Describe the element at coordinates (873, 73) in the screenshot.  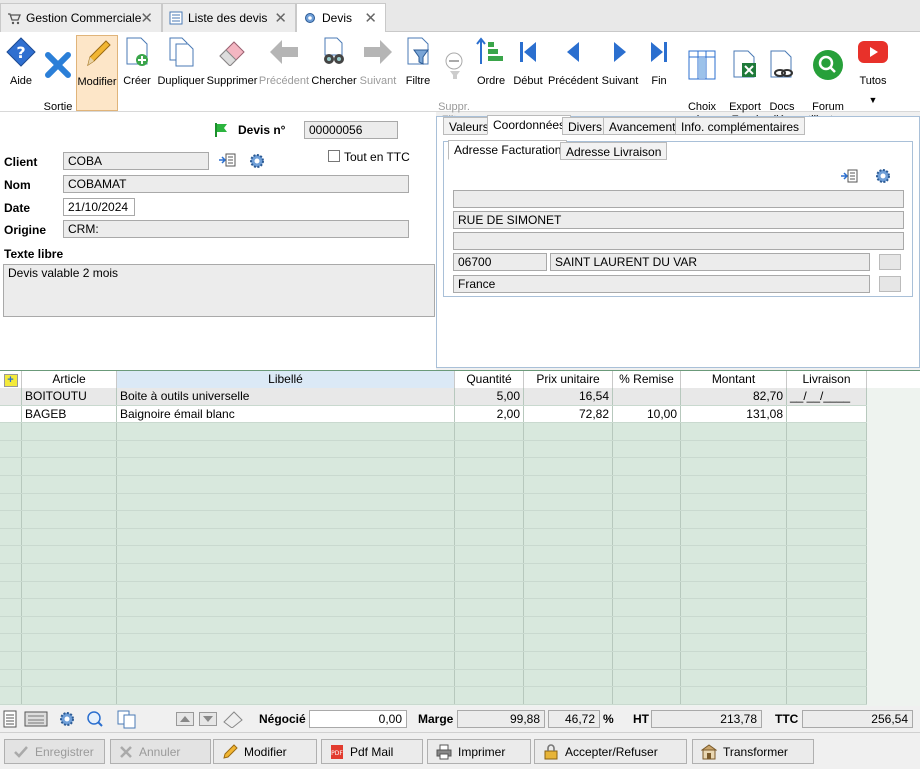
I see `tutos-button: Tutos ▼` at that location.